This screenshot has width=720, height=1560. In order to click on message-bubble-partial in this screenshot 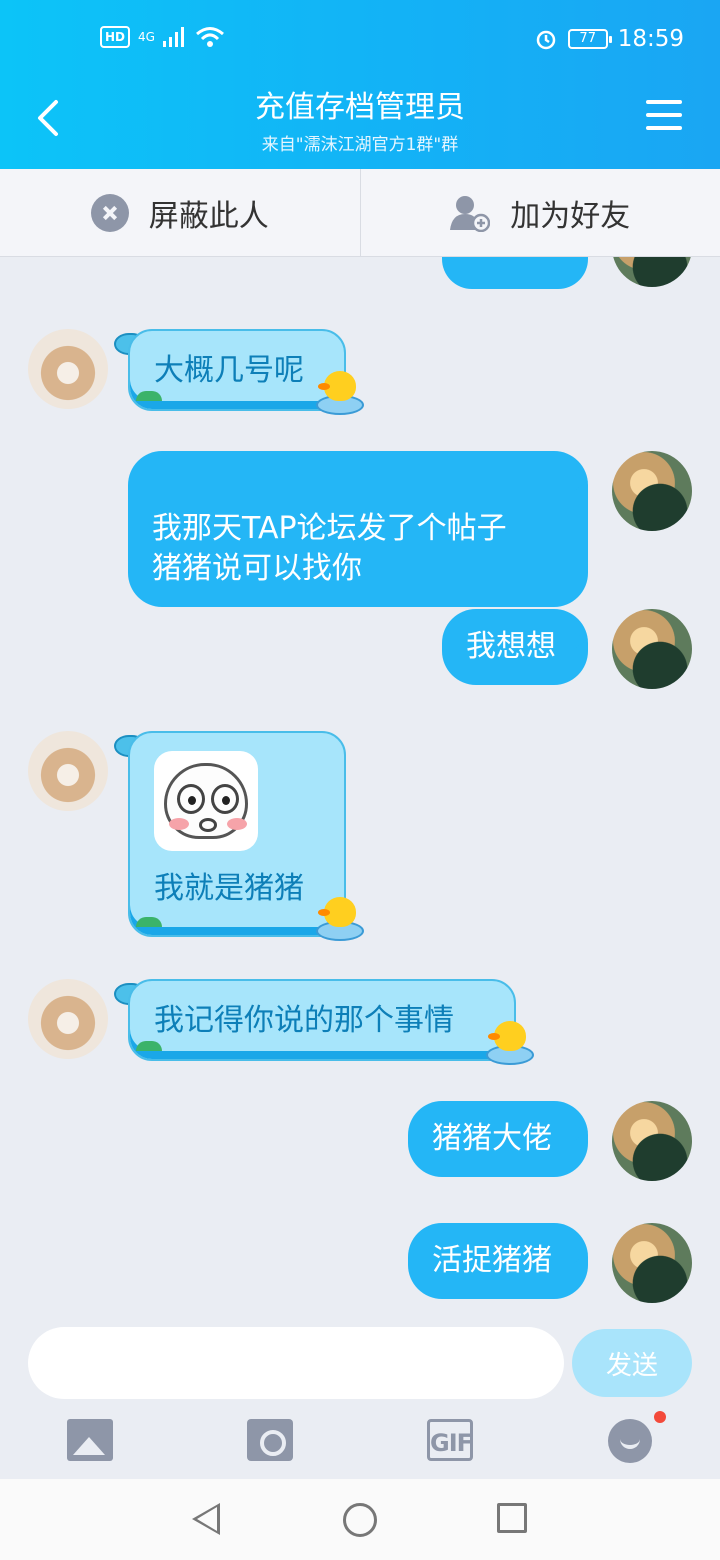, I will do `click(515, 273)`.